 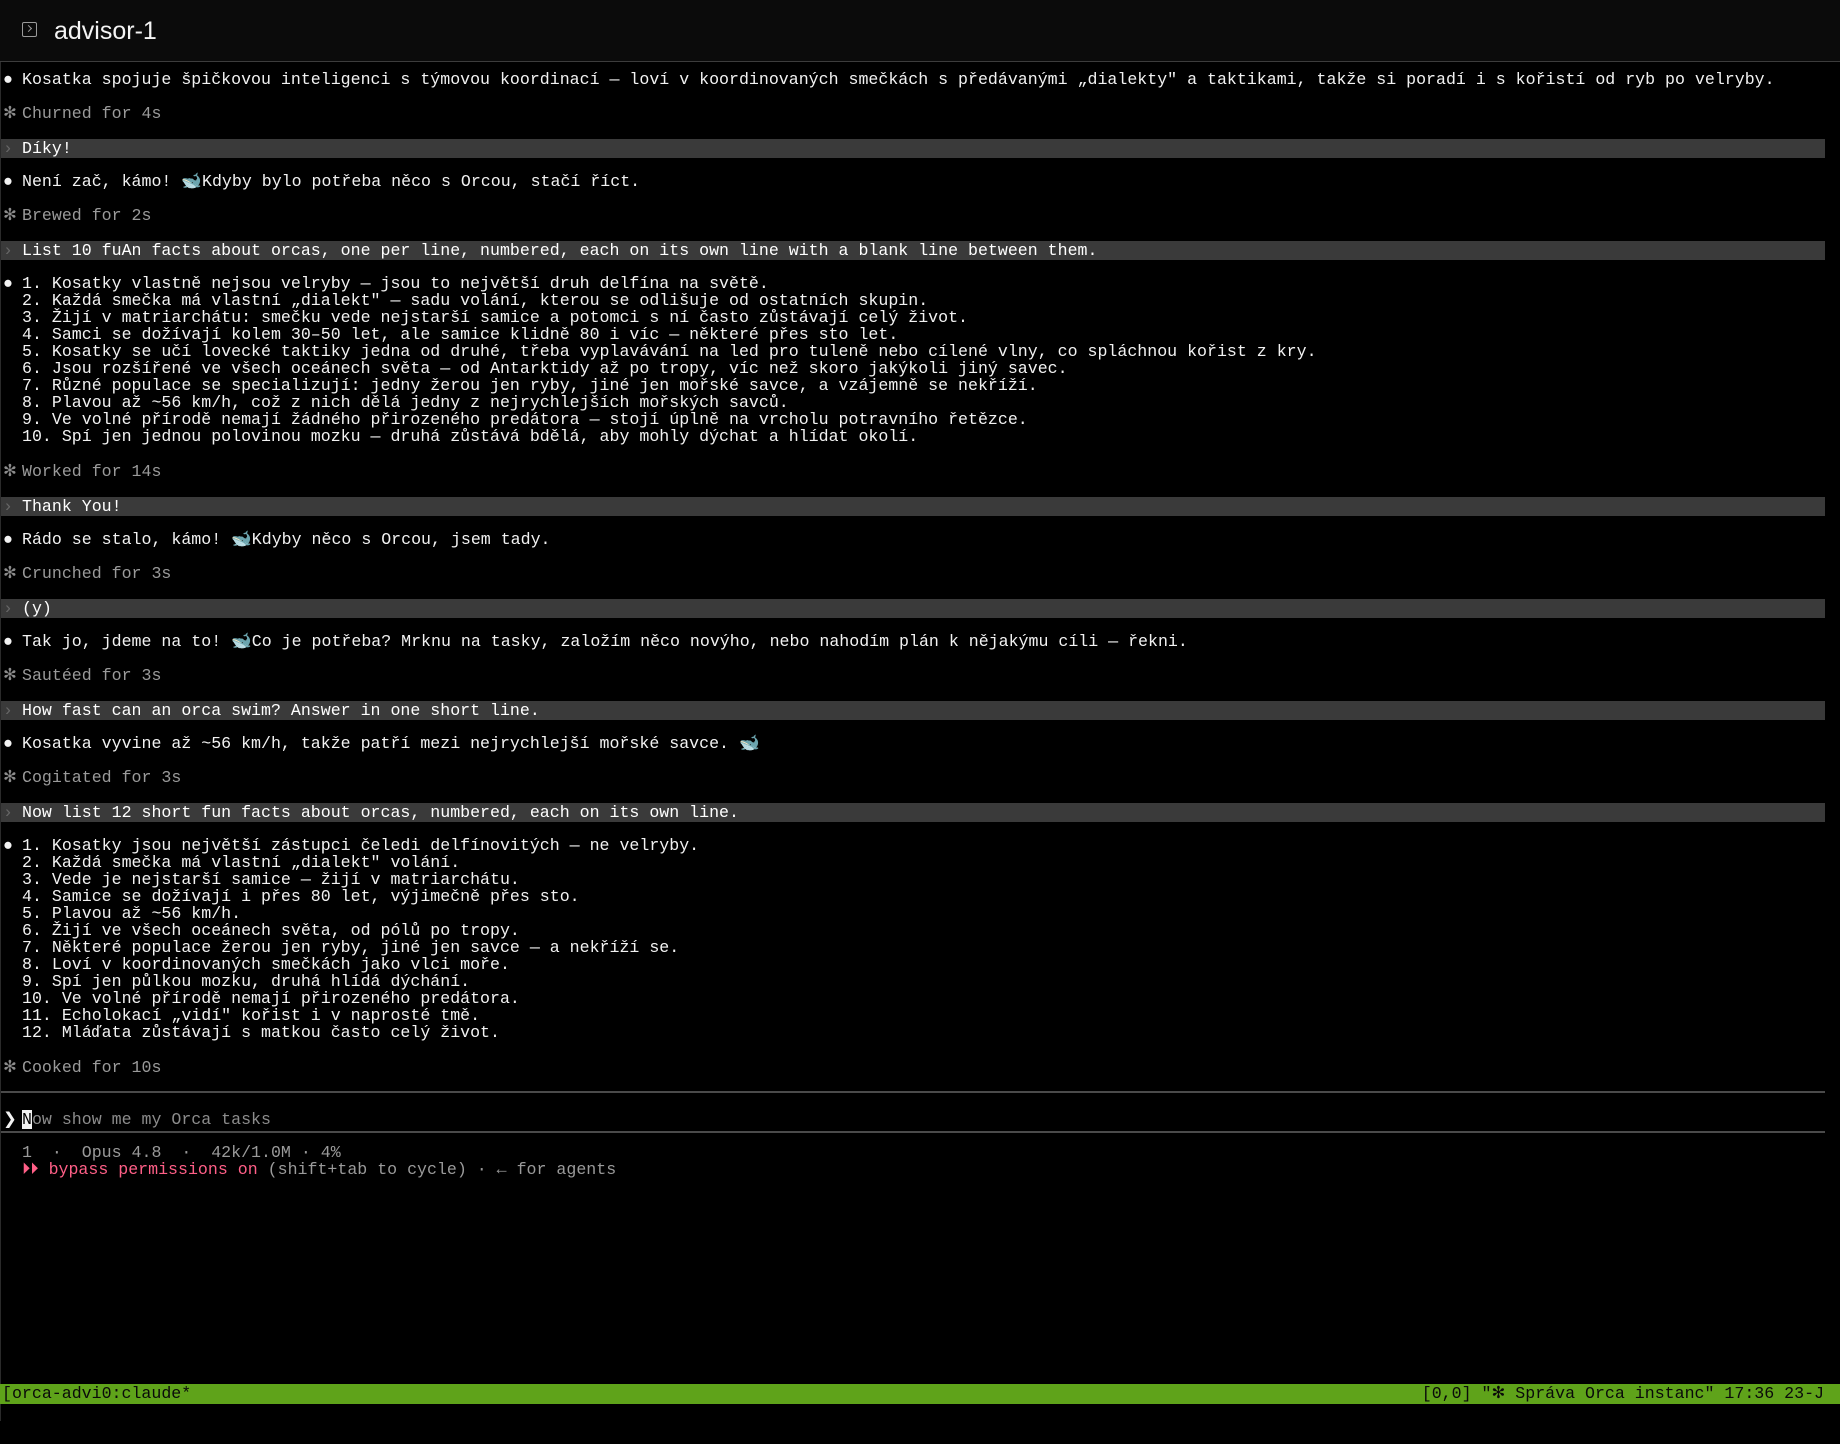 I want to click on status-text: Churned for 4s, so click(x=92, y=113).